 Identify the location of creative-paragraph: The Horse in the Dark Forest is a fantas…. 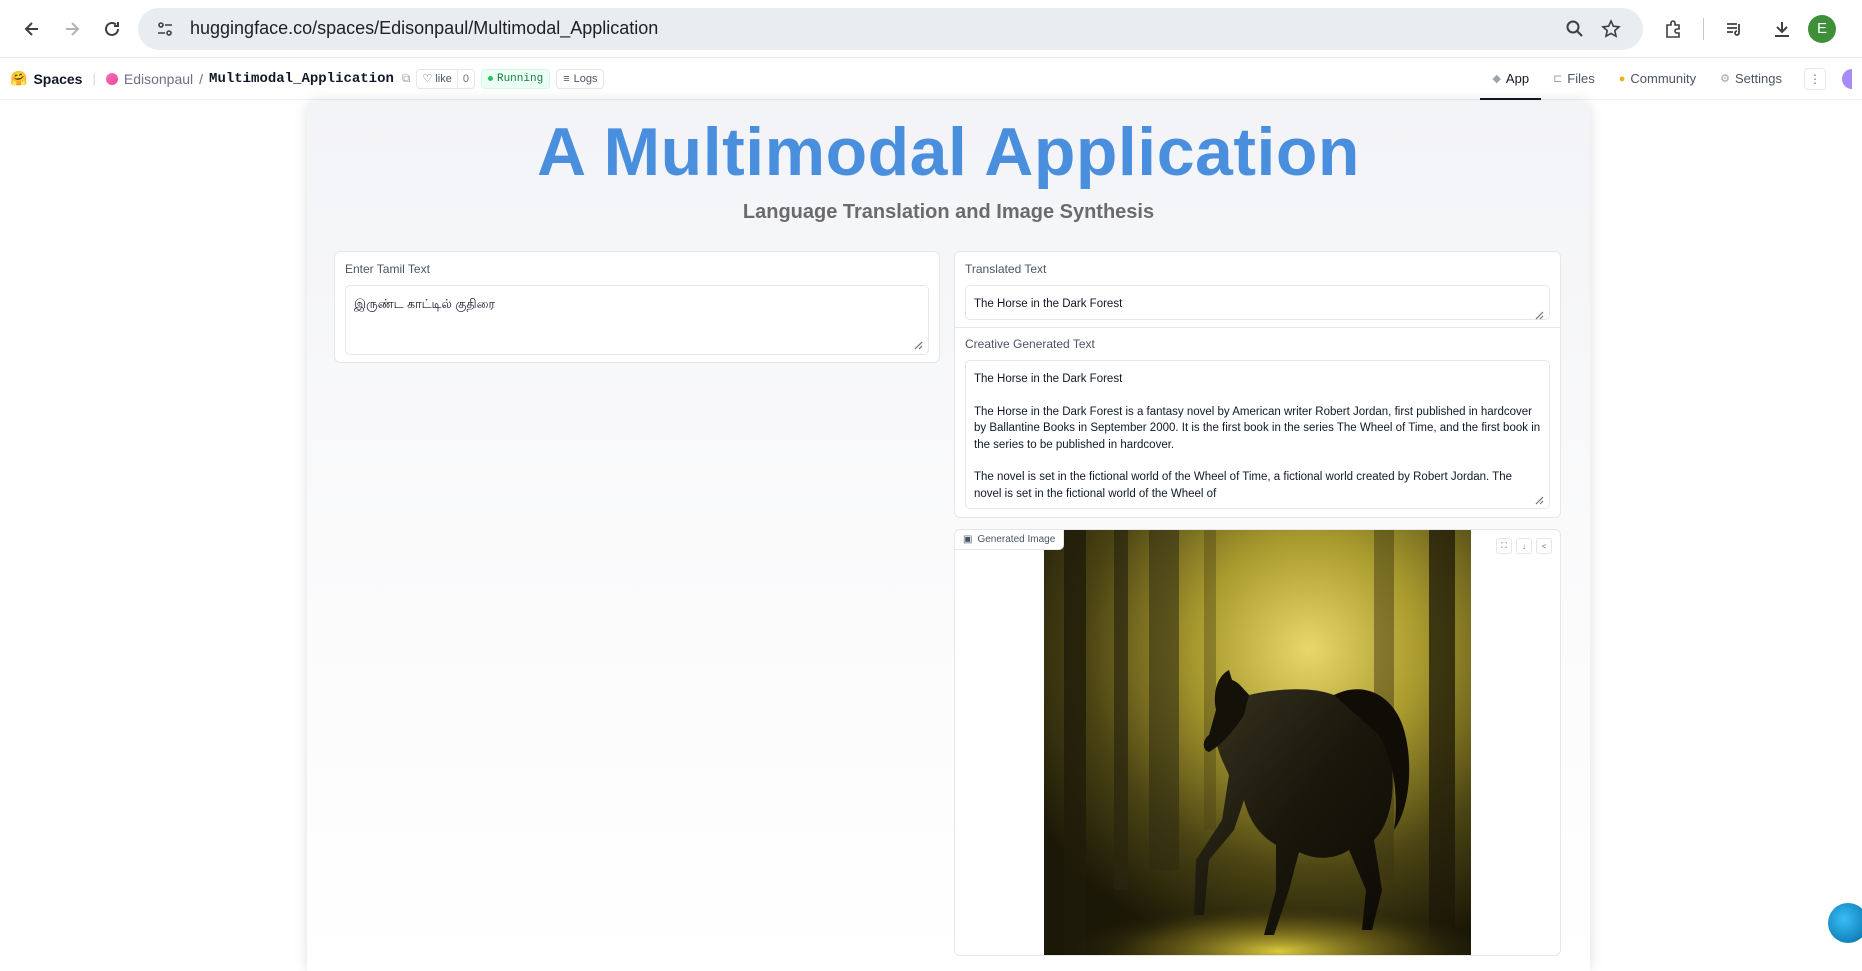
(1257, 428).